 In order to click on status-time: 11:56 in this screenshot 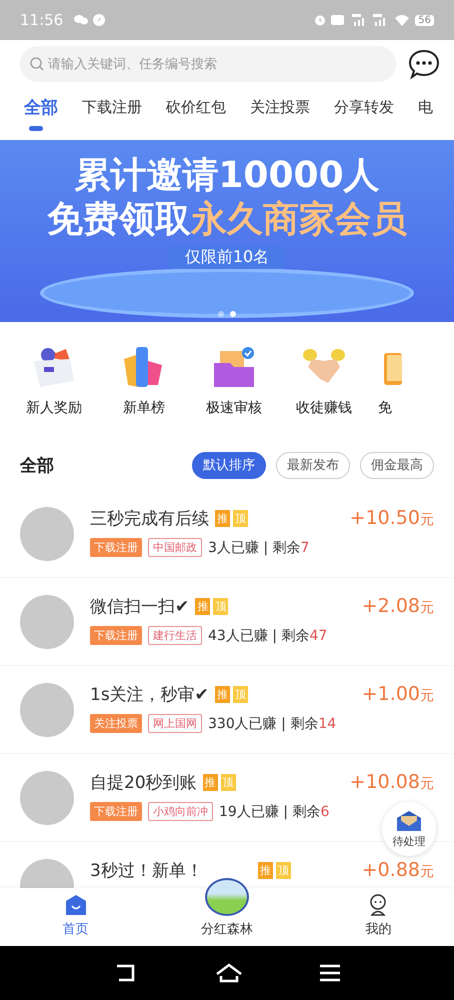, I will do `click(42, 20)`.